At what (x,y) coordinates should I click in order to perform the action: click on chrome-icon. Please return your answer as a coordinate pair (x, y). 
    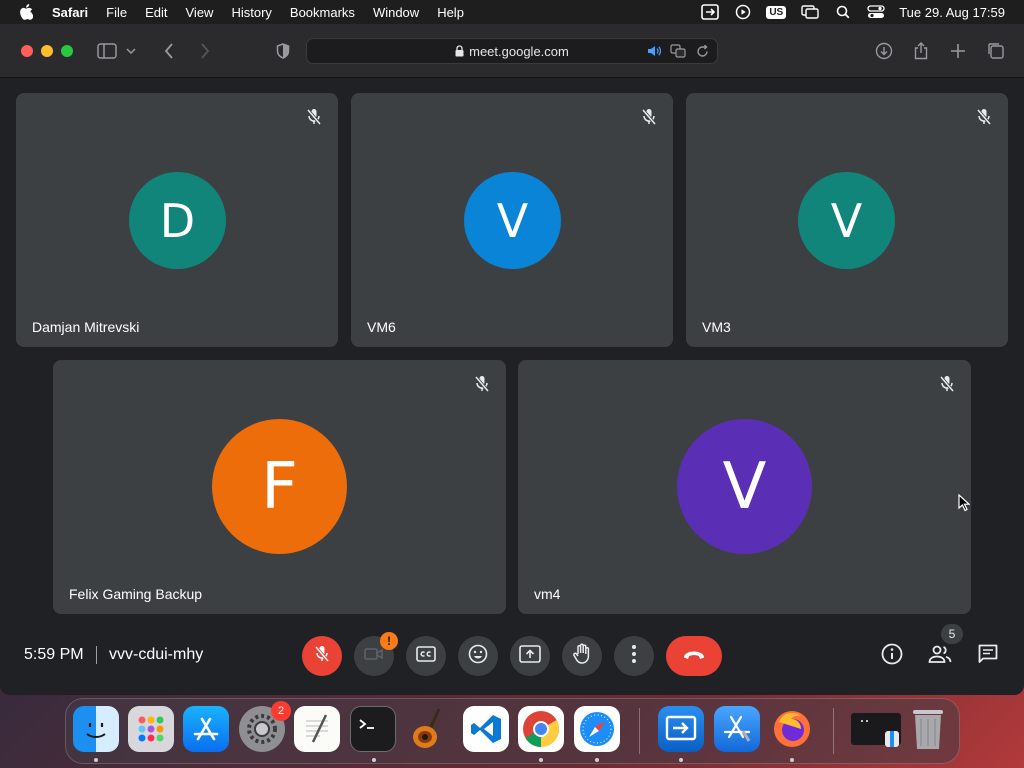
    Looking at the image, I should click on (541, 729).